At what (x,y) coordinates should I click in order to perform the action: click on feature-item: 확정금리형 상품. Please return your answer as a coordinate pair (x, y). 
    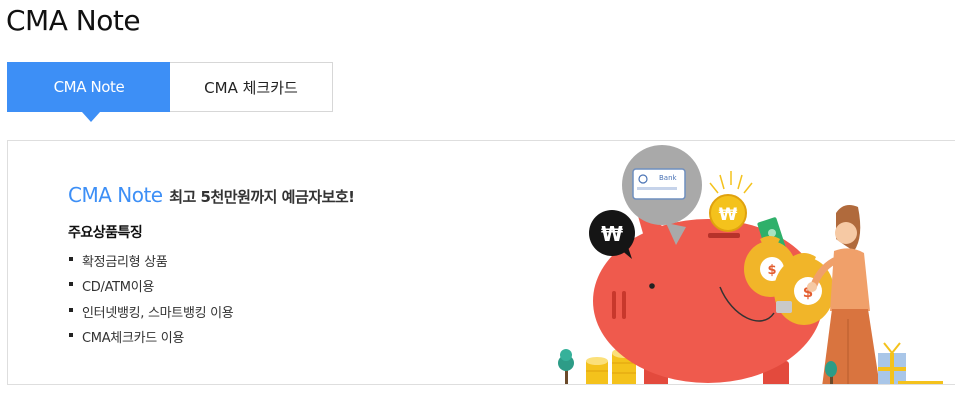
    Looking at the image, I should click on (150, 263).